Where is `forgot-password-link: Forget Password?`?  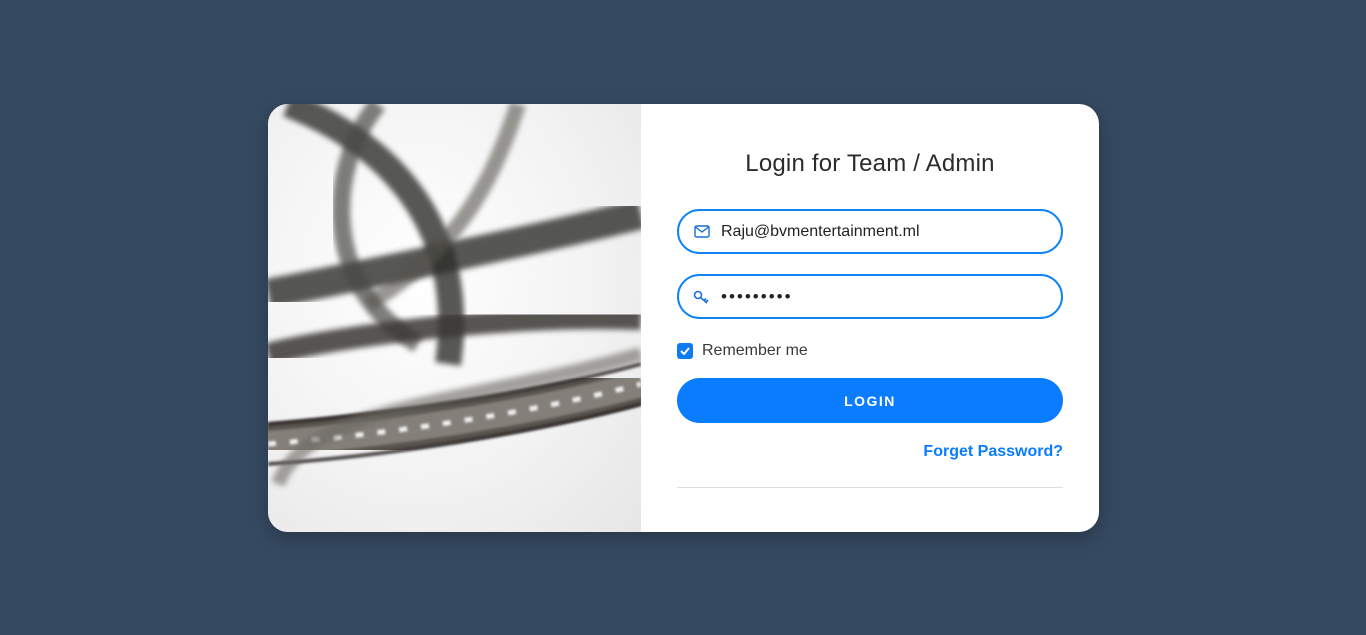
forgot-password-link: Forget Password? is located at coordinates (870, 452).